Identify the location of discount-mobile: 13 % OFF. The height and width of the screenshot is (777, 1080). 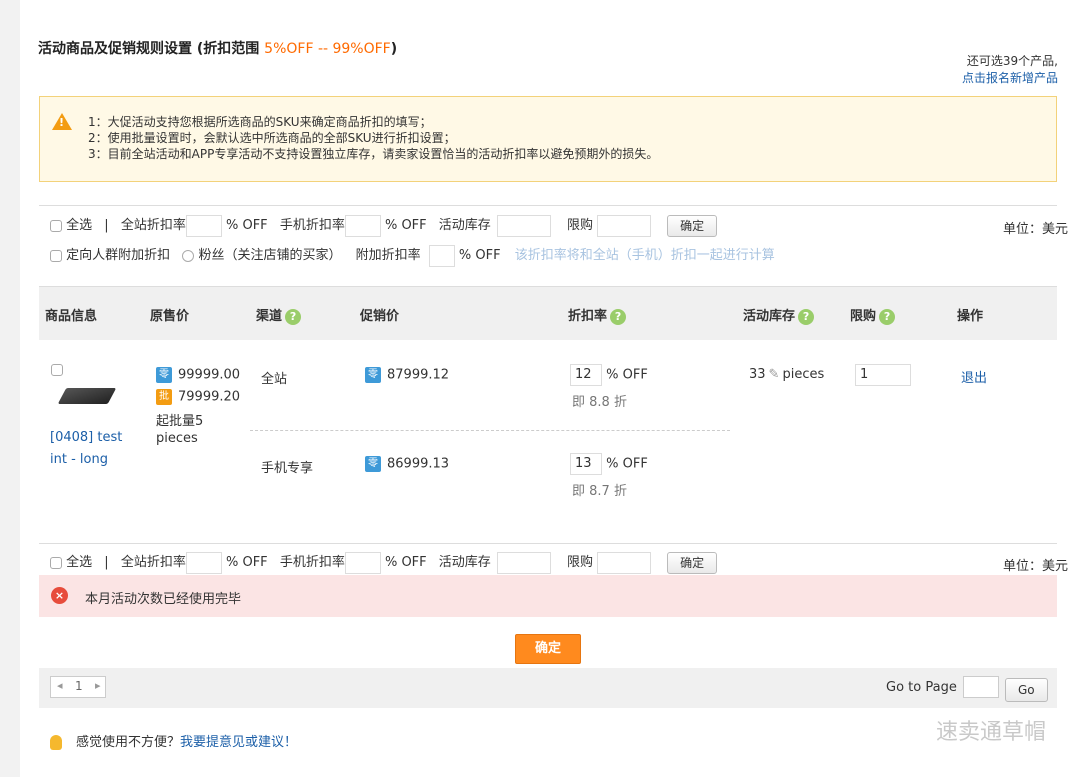
(609, 464).